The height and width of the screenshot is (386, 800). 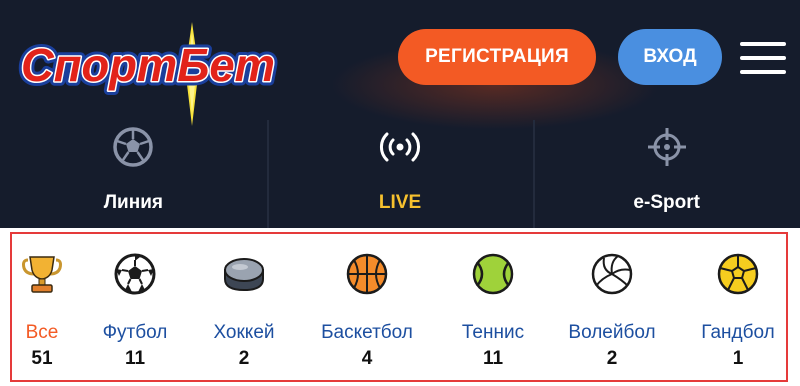 What do you see at coordinates (42, 307) in the screenshot?
I see `sport-item-all: Все 51` at bounding box center [42, 307].